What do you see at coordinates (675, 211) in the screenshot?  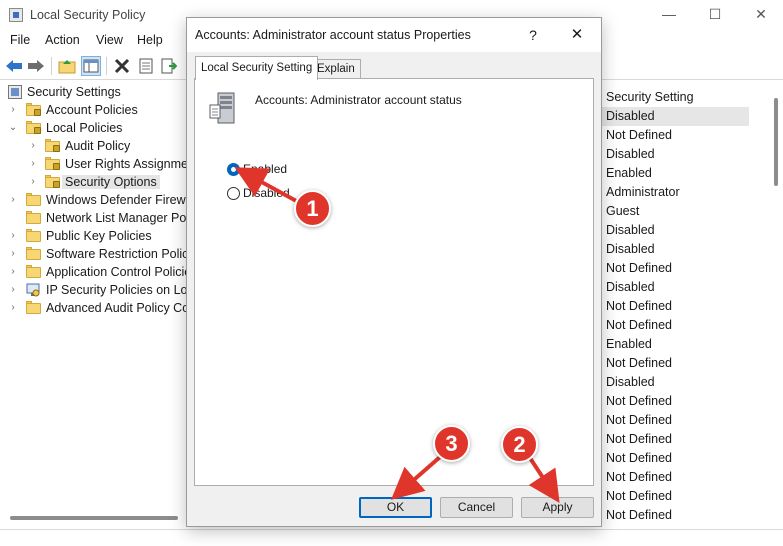 I see `setting-value-row: Guest` at bounding box center [675, 211].